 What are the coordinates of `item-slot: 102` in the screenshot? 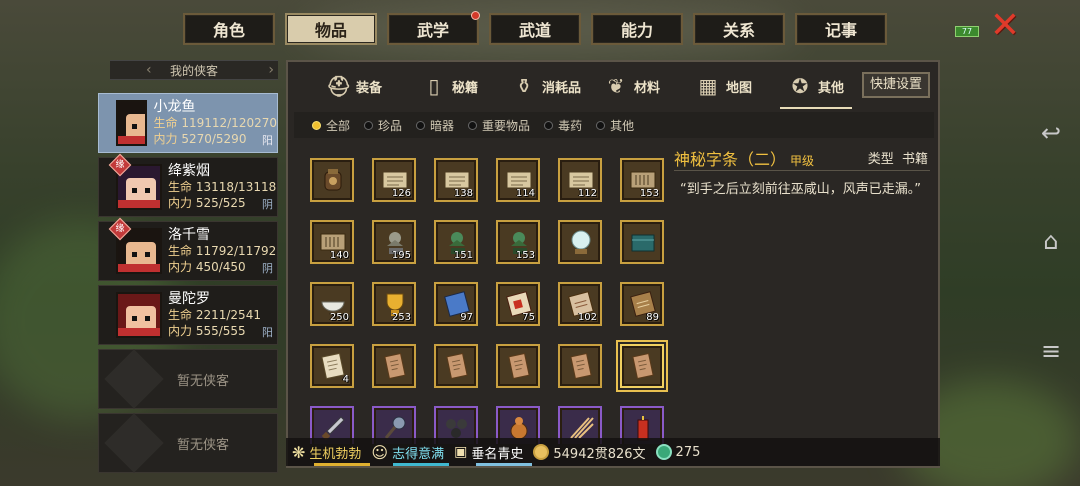 It's located at (580, 304).